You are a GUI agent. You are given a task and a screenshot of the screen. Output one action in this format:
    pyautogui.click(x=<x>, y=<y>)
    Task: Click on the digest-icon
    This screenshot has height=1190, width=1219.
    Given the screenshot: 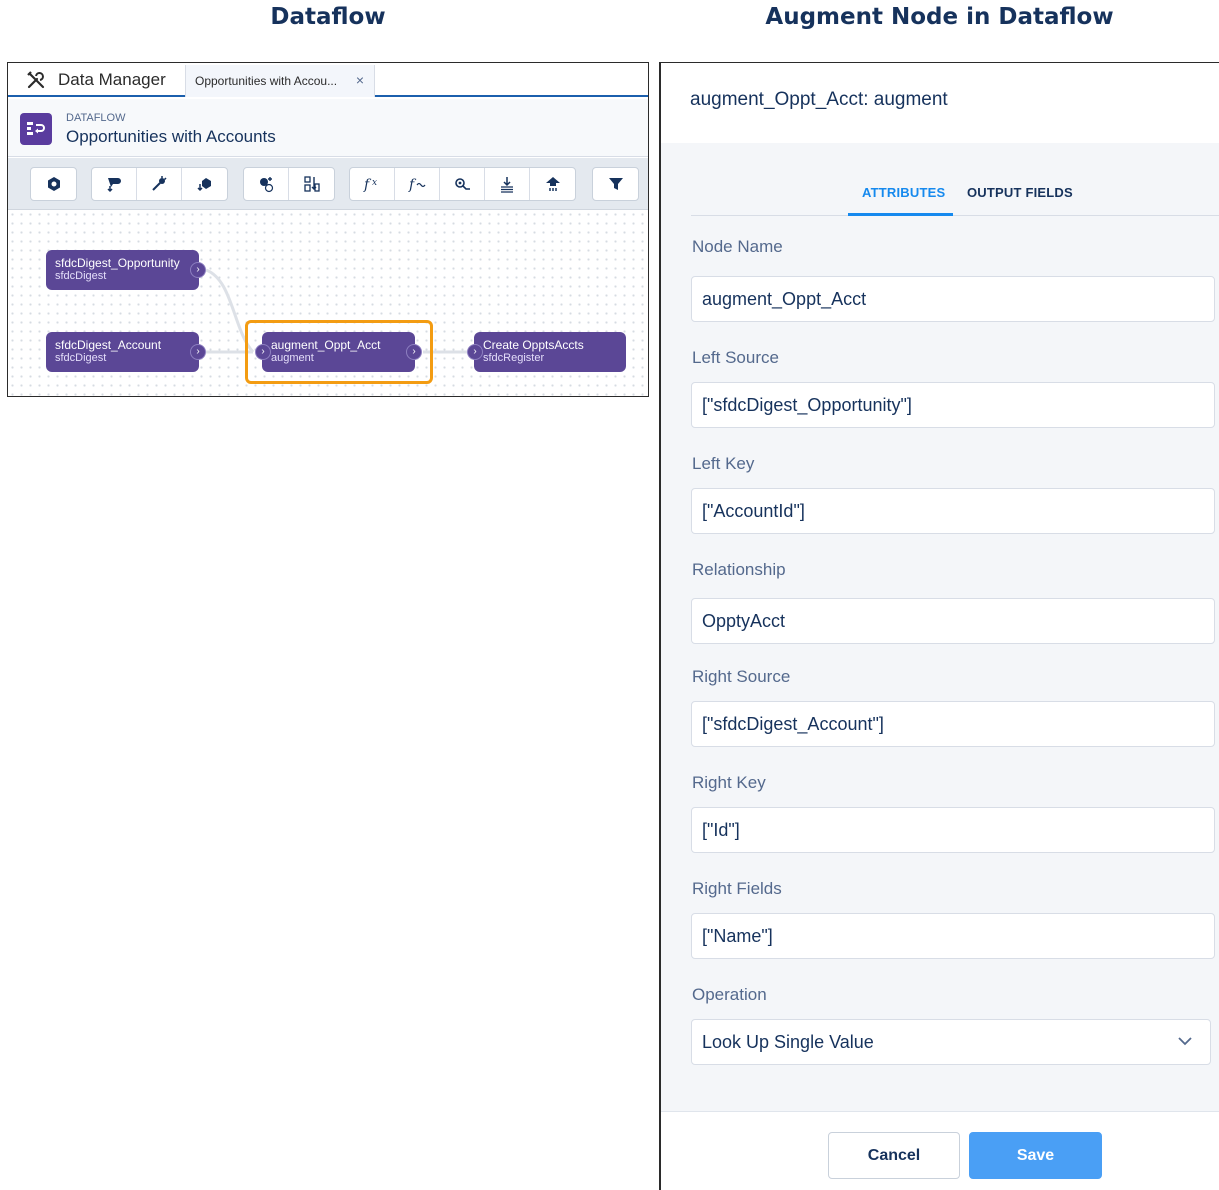 What is the action you would take?
    pyautogui.click(x=114, y=184)
    